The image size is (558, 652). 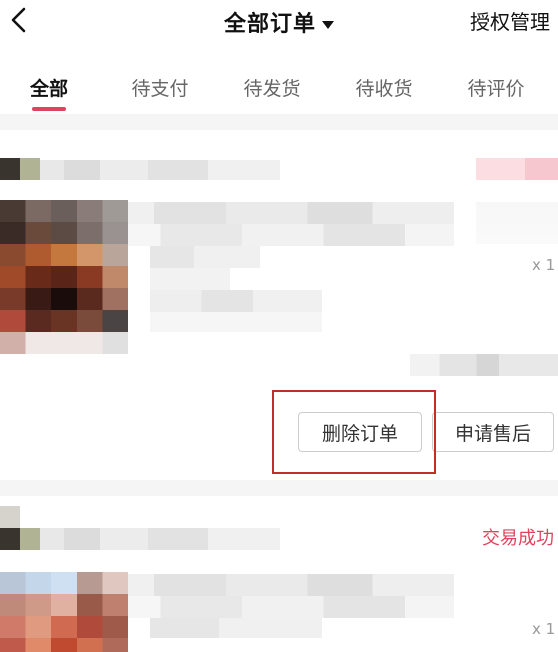 What do you see at coordinates (493, 432) in the screenshot?
I see `apply-after-sale-button: 申请售后` at bounding box center [493, 432].